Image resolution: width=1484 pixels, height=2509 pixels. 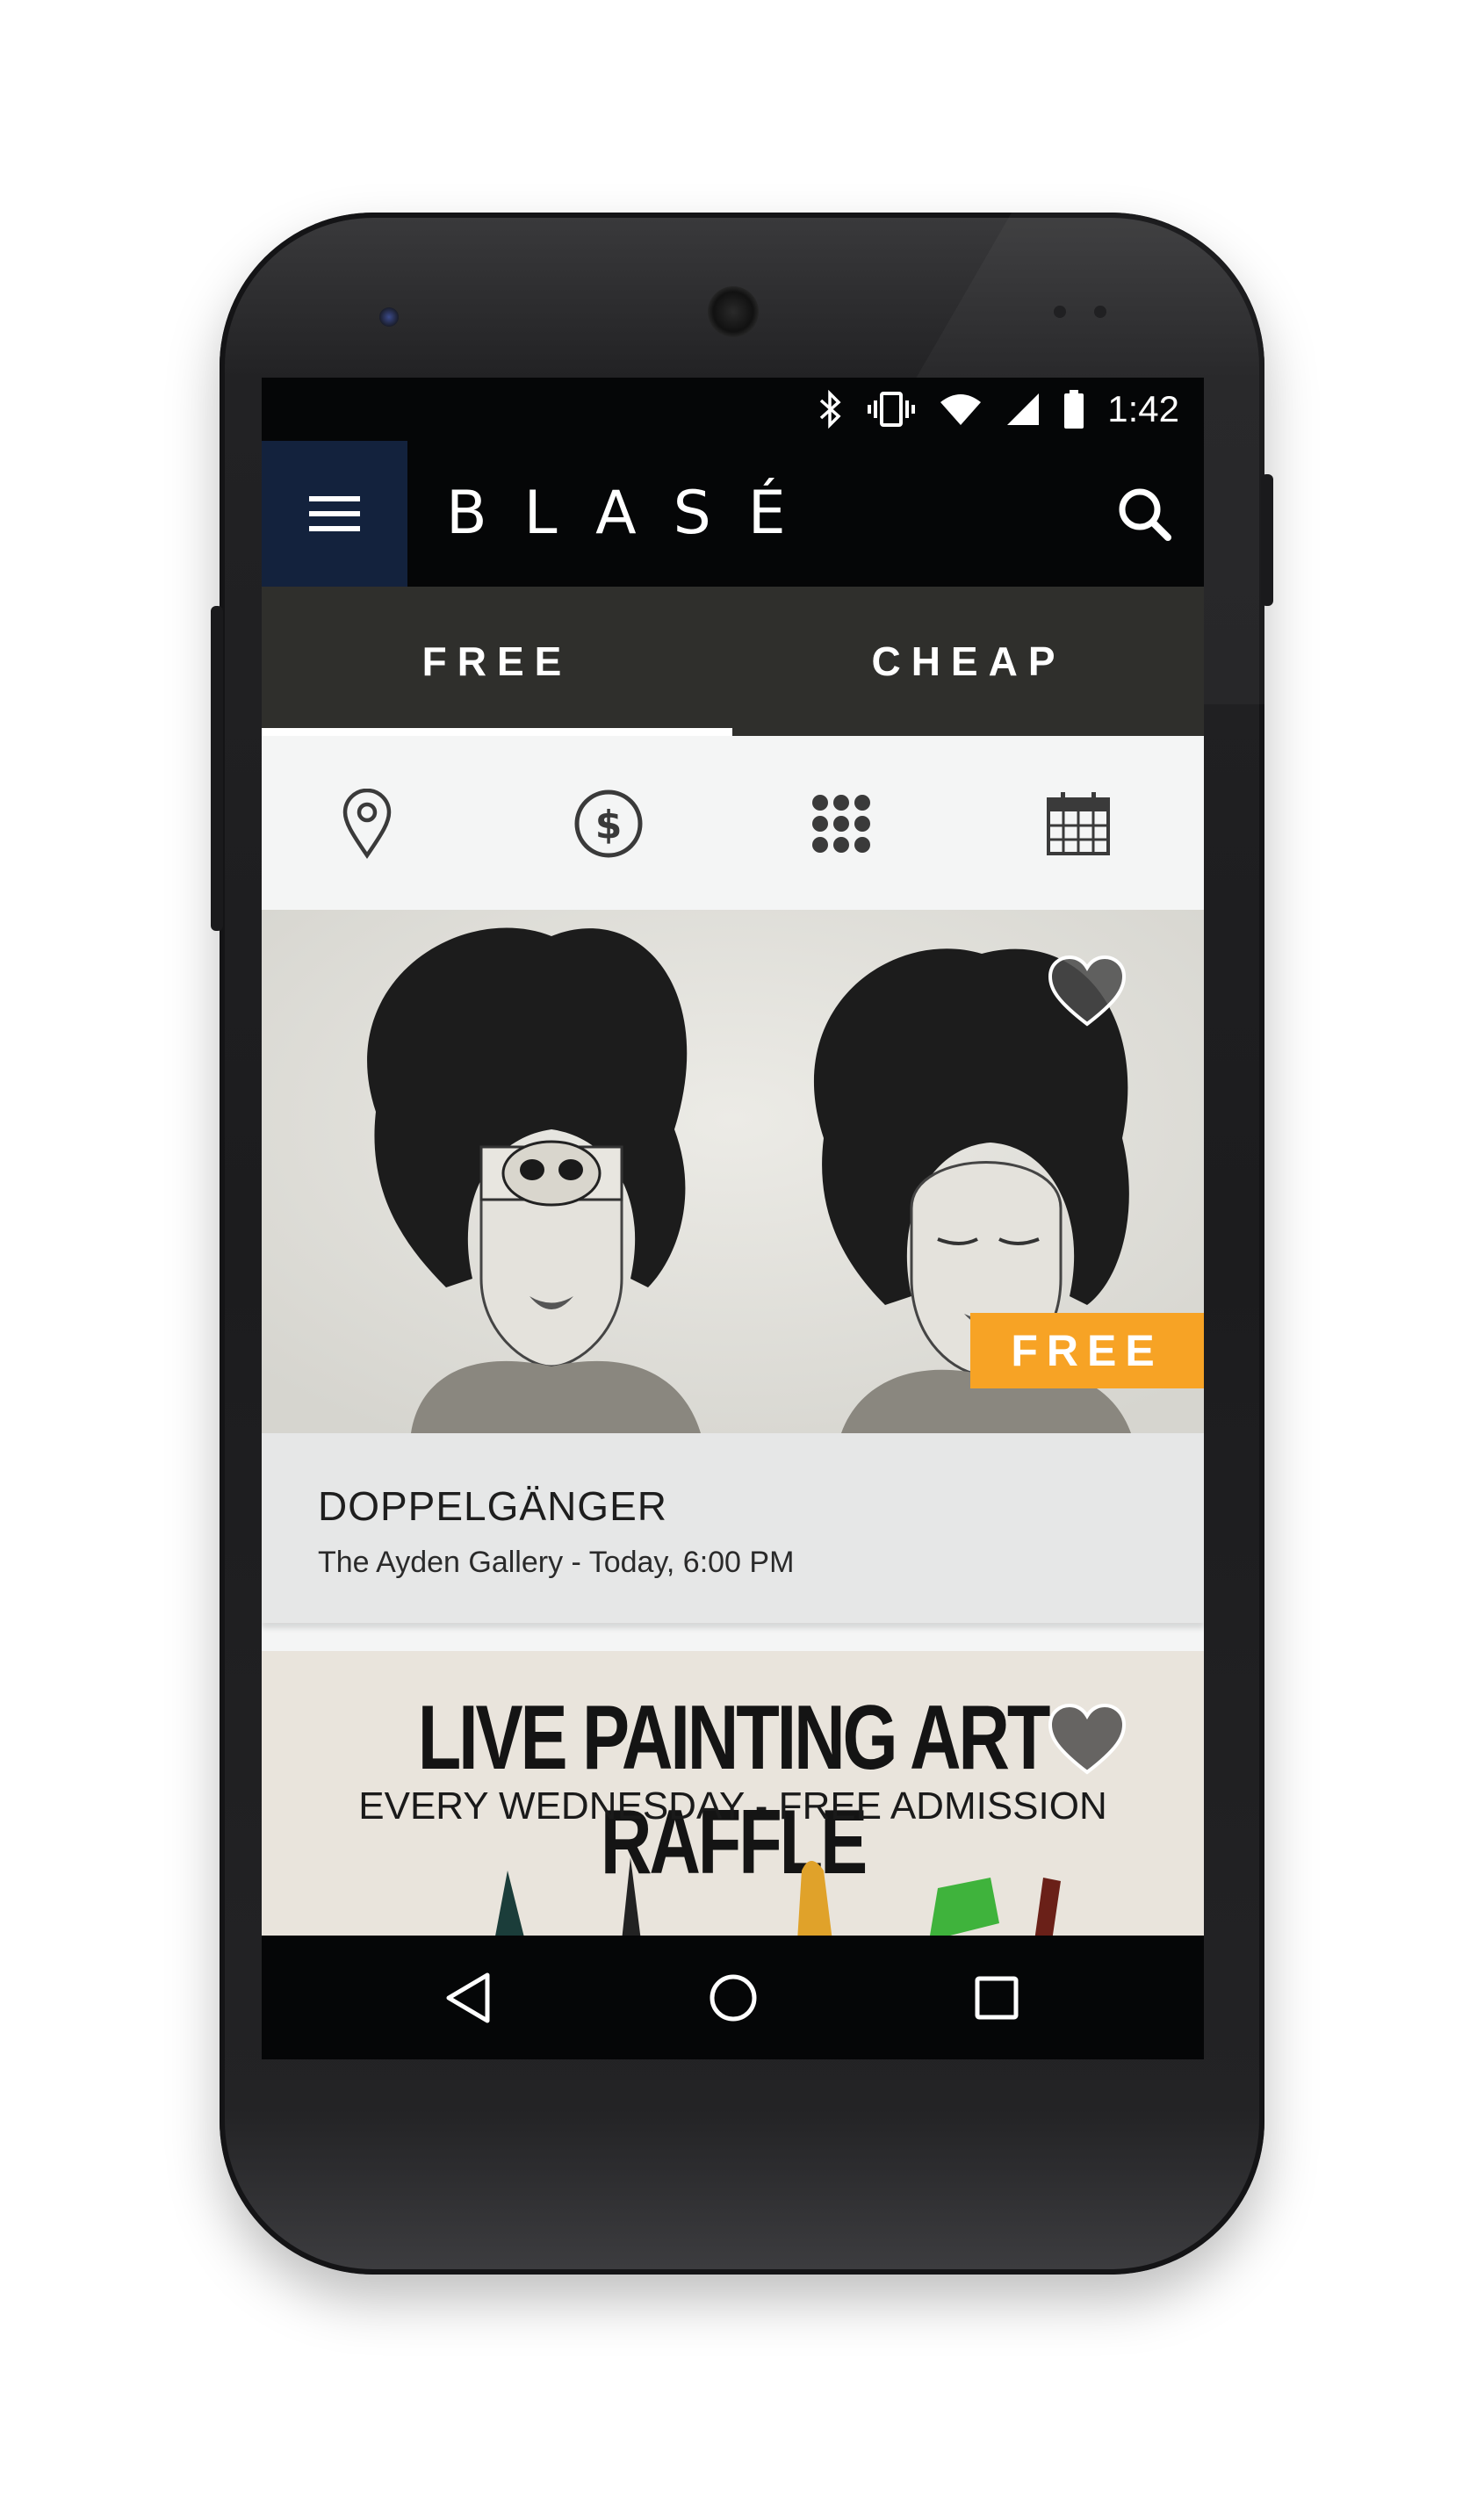 I want to click on system-nav-bar, so click(x=733, y=1997).